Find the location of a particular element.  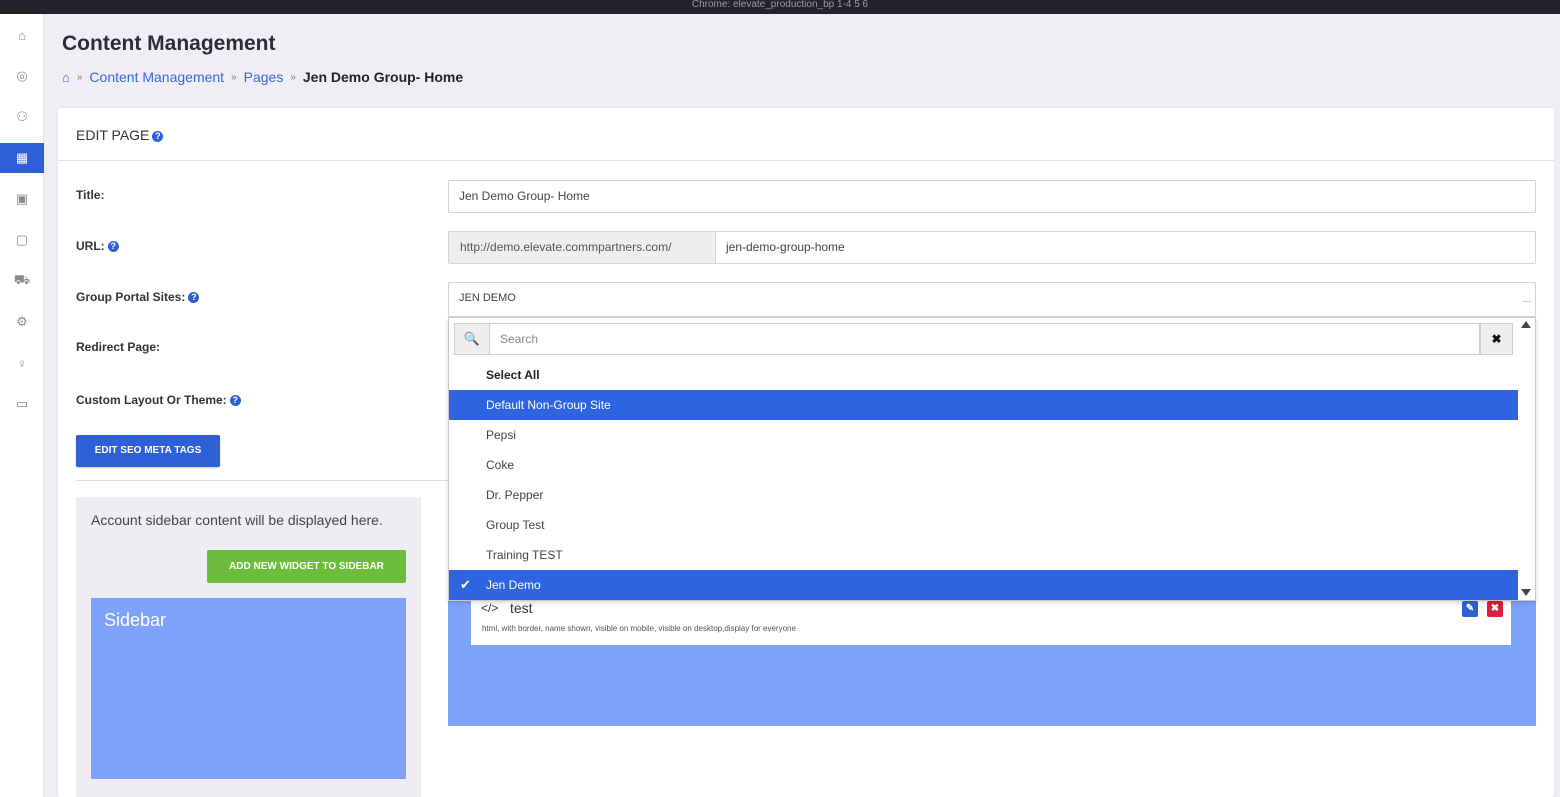

group-portal-label: Group Portal Sites:? is located at coordinates (138, 297).